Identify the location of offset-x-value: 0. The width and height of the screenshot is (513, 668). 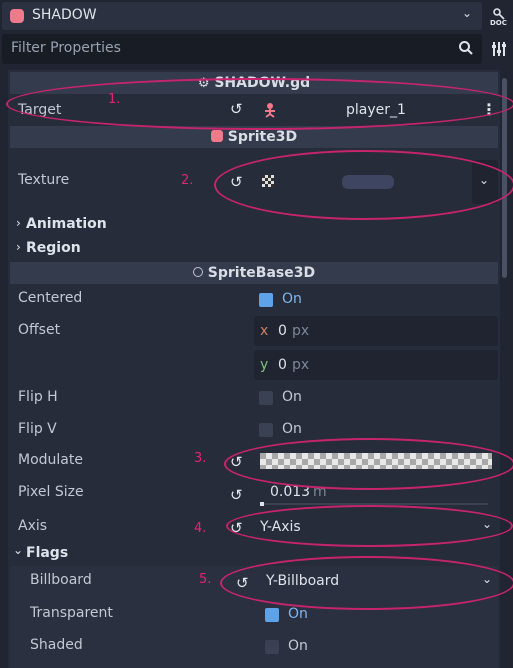
(282, 331).